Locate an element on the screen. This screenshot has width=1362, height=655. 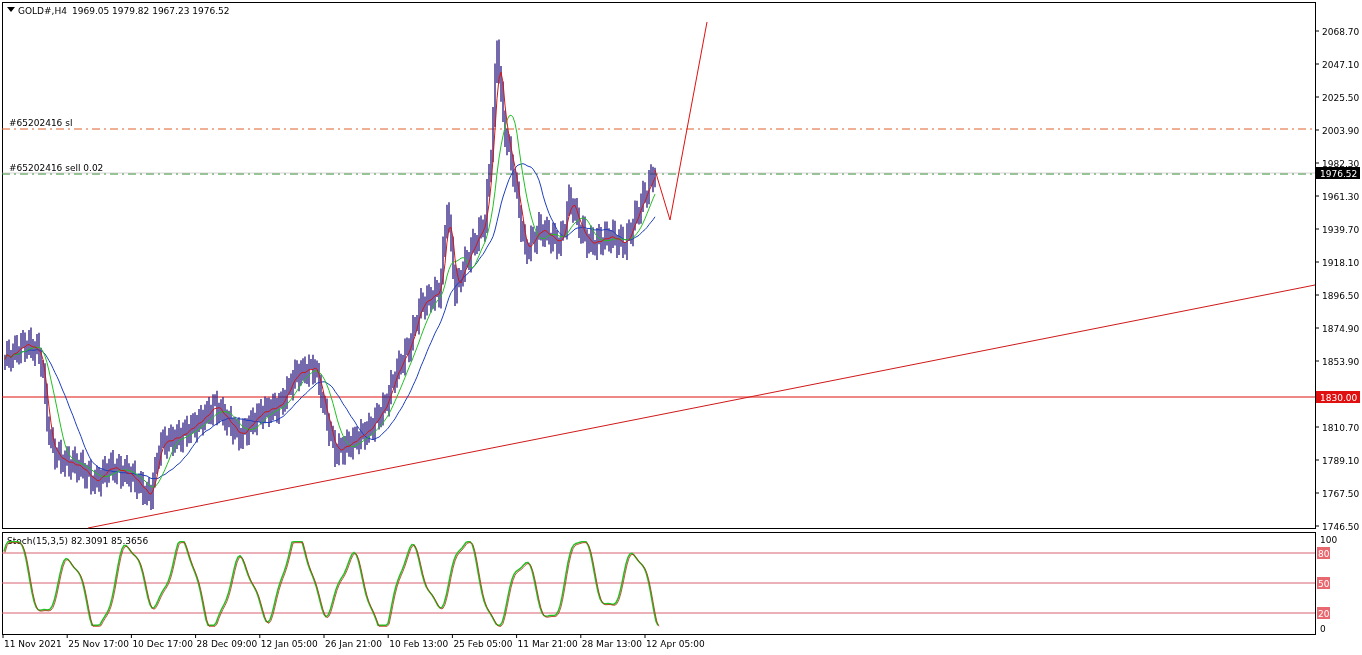
price-axis-label: 1767.50 is located at coordinates (1341, 494).